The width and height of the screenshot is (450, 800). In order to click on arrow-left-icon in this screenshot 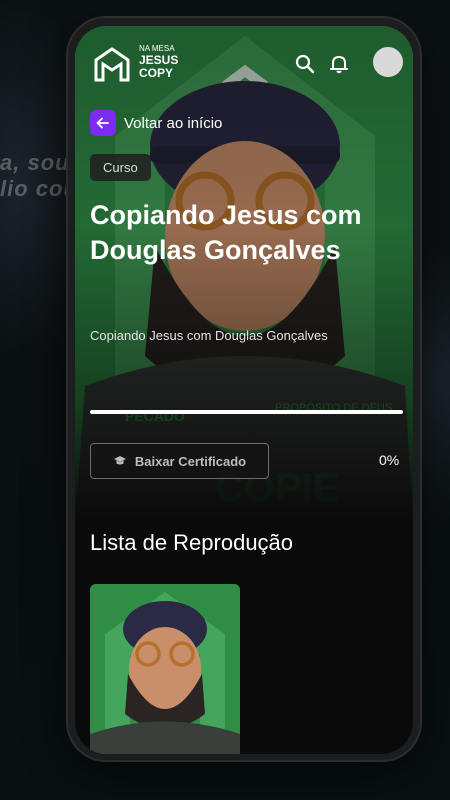, I will do `click(102, 123)`.